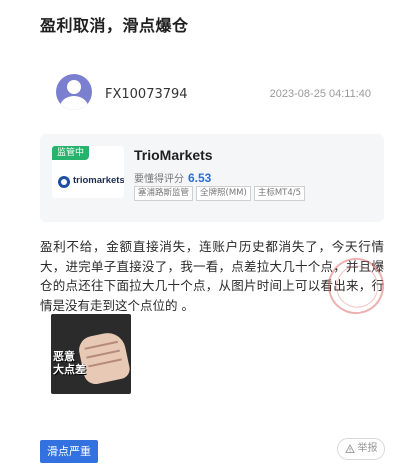 The image size is (407, 473). What do you see at coordinates (74, 87) in the screenshot?
I see `avatar-head` at bounding box center [74, 87].